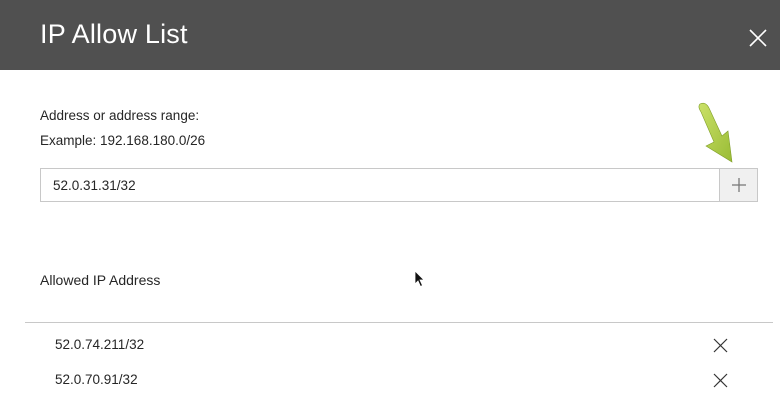 This screenshot has width=780, height=402. I want to click on add-address-button, so click(738, 185).